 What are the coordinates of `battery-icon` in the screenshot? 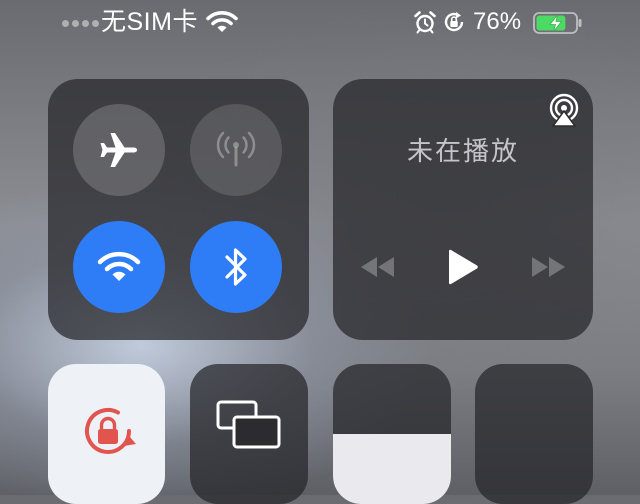 It's located at (557, 23).